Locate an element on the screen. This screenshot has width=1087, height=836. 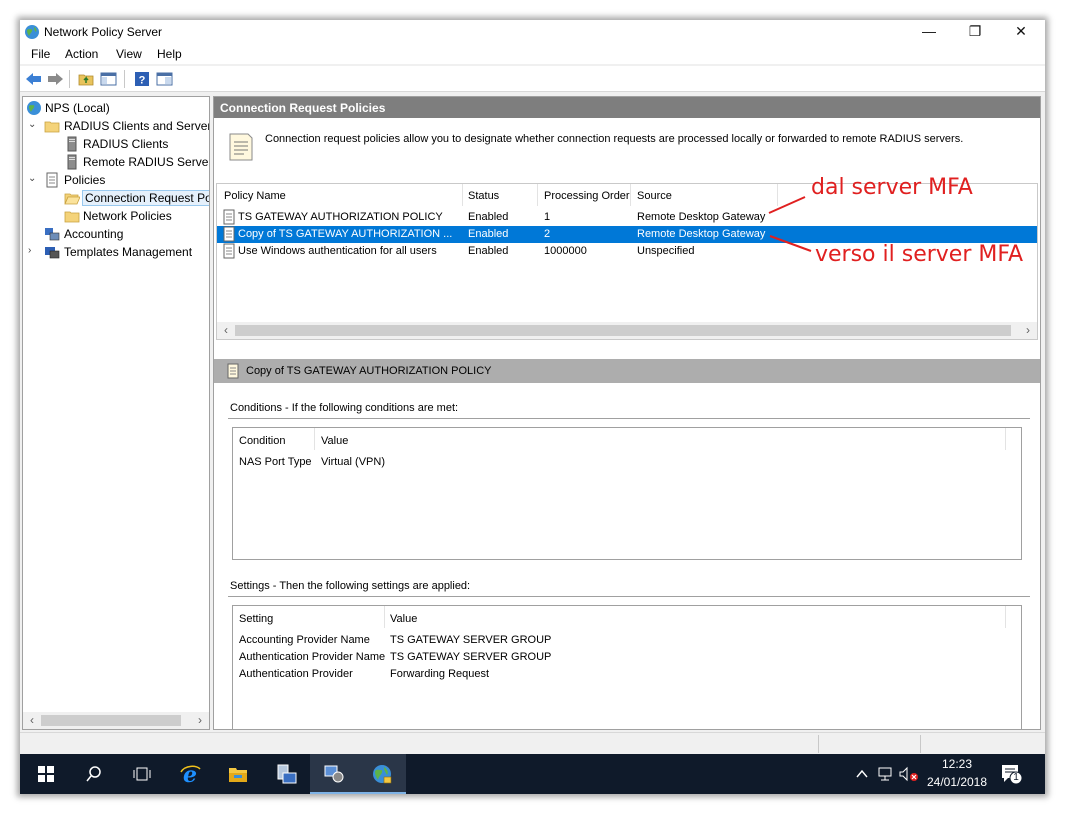
show-hide-tree-icon is located at coordinates (108, 79).